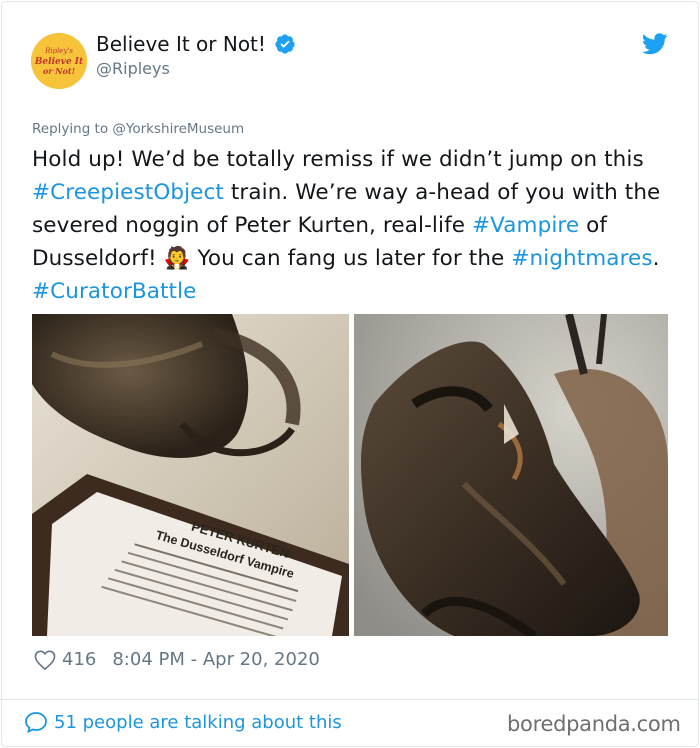 This screenshot has height=748, width=700. I want to click on hashtag-nightmares: #nightmares, so click(581, 258).